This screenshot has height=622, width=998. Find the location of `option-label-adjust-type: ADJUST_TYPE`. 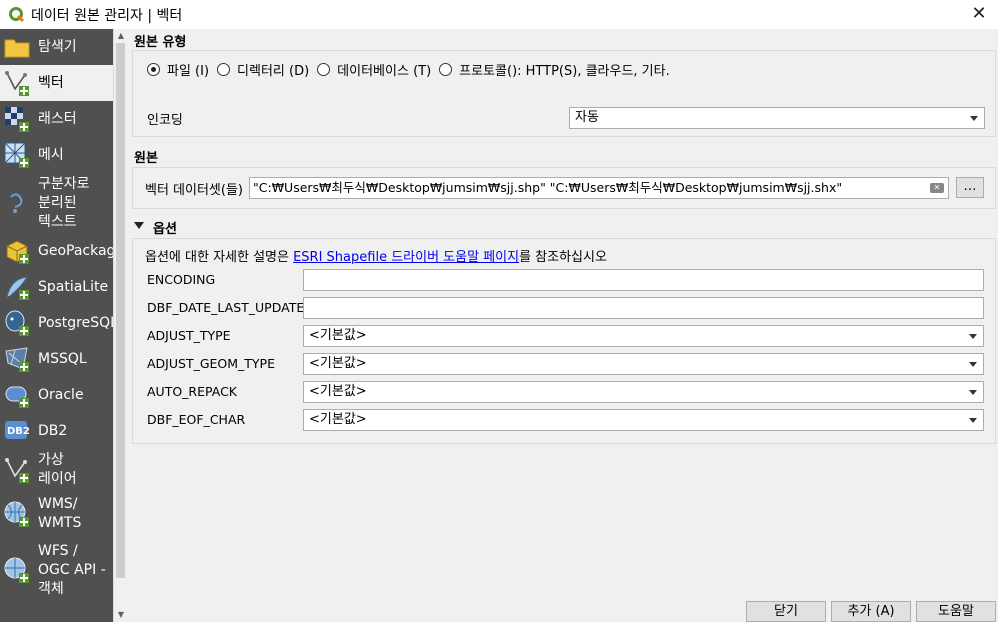

option-label-adjust-type: ADJUST_TYPE is located at coordinates (189, 335).